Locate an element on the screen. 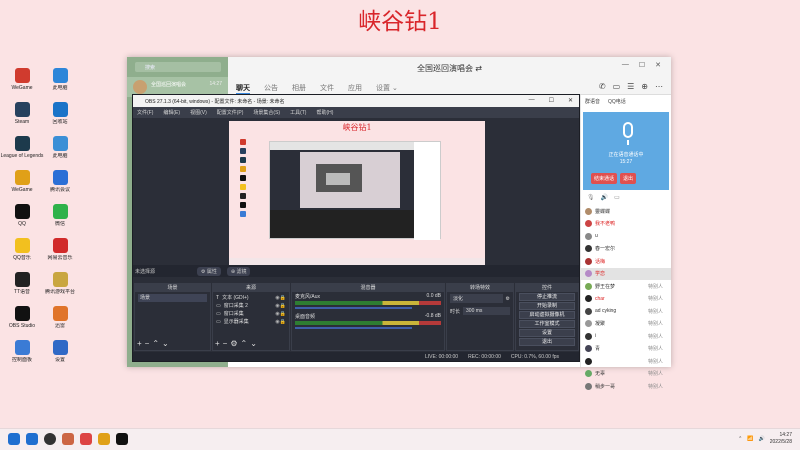  preview-margin-right is located at coordinates (532, 193).